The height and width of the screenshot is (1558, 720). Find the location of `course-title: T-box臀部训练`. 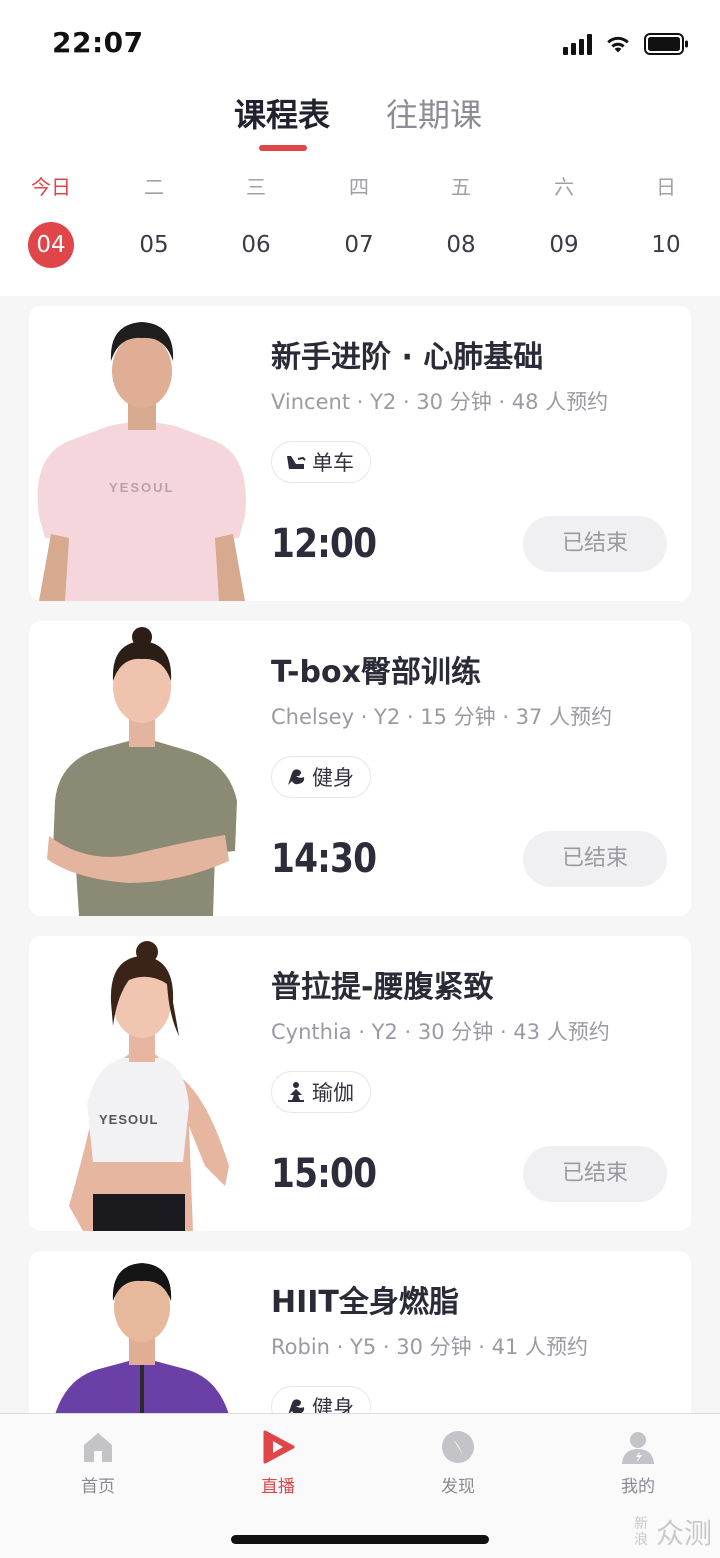

course-title: T-box臀部训练 is located at coordinates (376, 672).